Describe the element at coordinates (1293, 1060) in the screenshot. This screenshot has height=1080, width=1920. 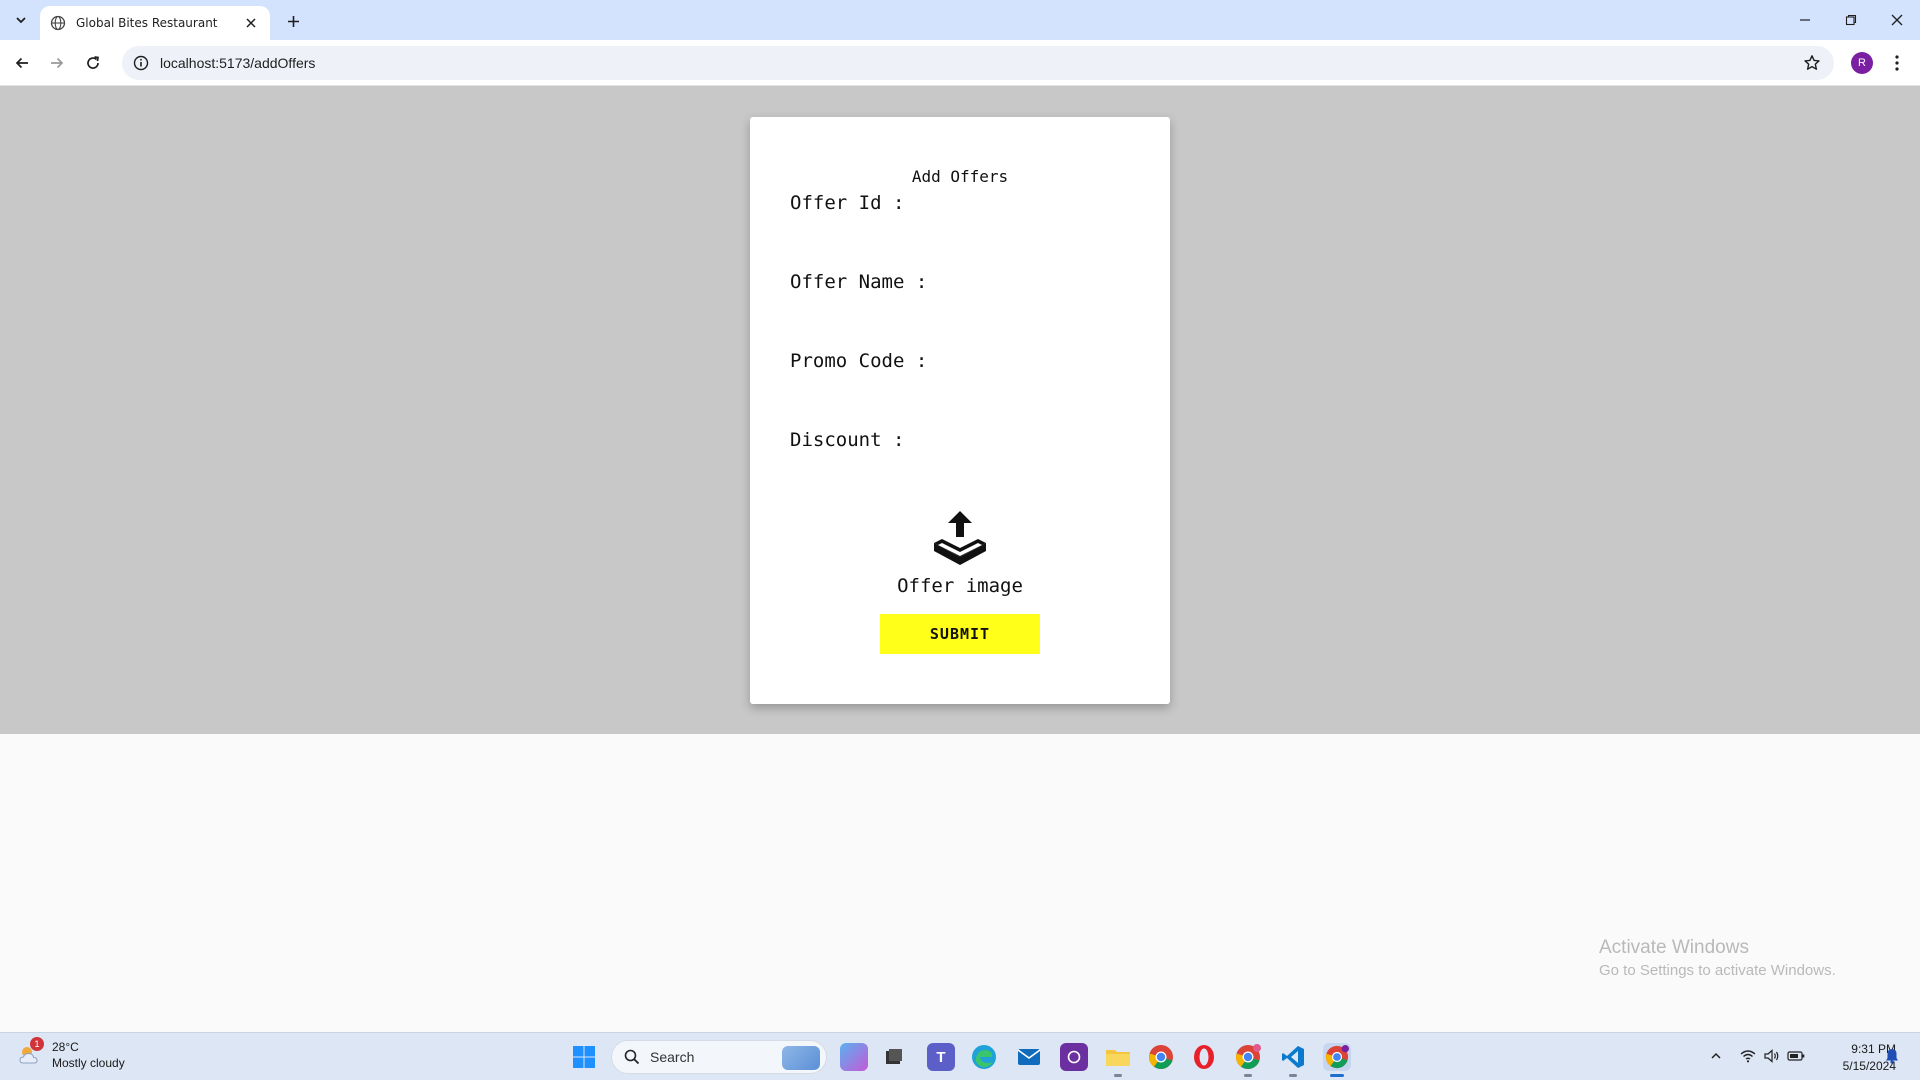
I see `vscode-icon` at that location.